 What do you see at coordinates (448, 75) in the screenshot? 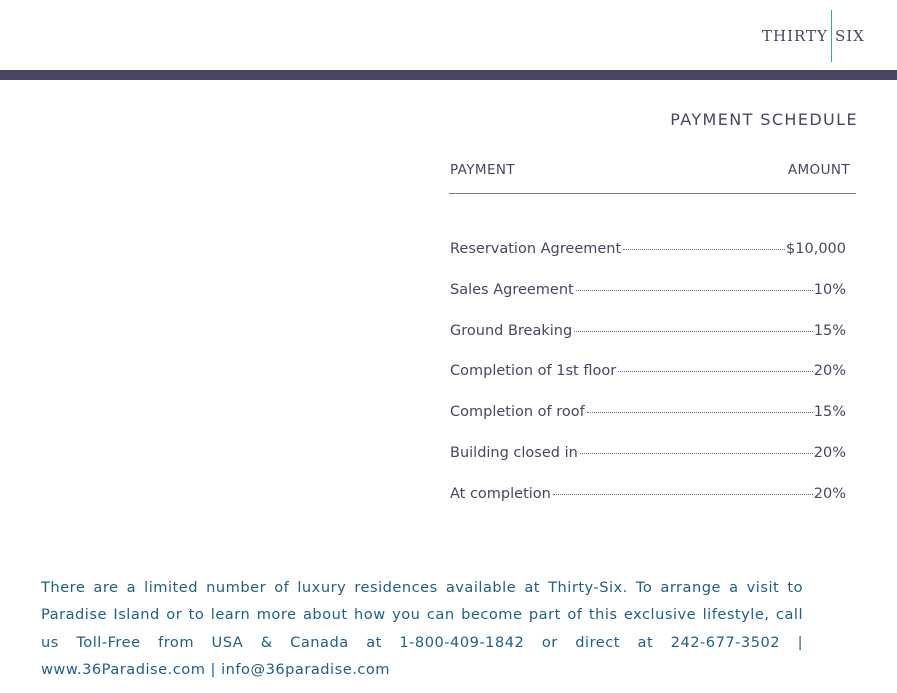
I see `header-band` at bounding box center [448, 75].